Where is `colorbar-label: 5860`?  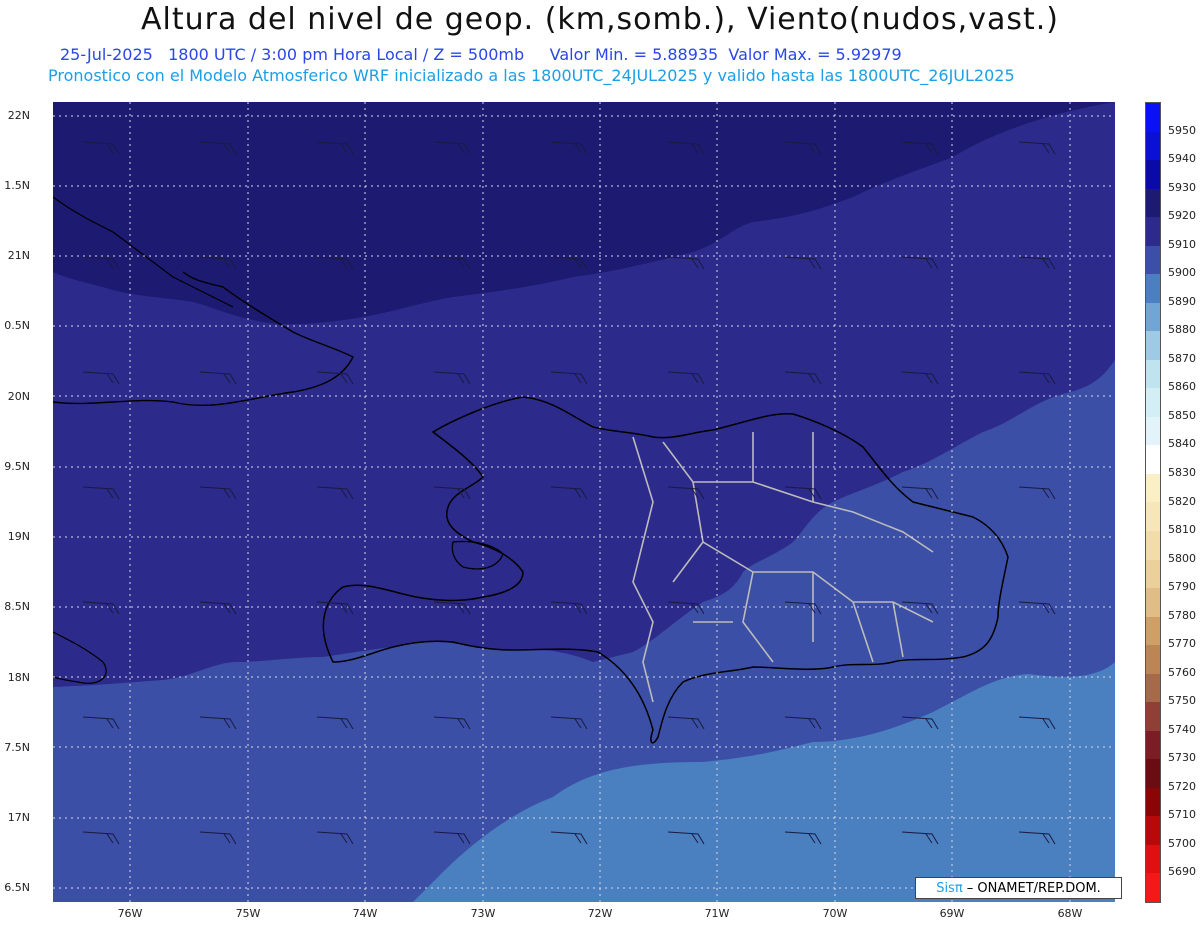 colorbar-label: 5860 is located at coordinates (1182, 387).